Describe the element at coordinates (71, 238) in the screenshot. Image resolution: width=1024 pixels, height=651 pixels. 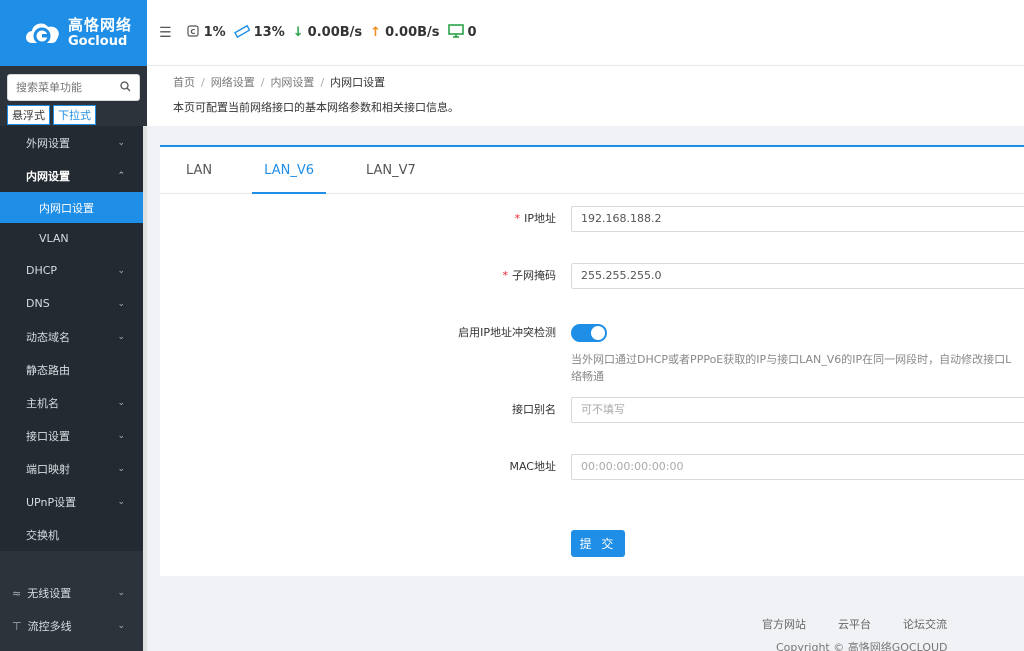
I see `sidebar-item-vlan: VLAN` at that location.